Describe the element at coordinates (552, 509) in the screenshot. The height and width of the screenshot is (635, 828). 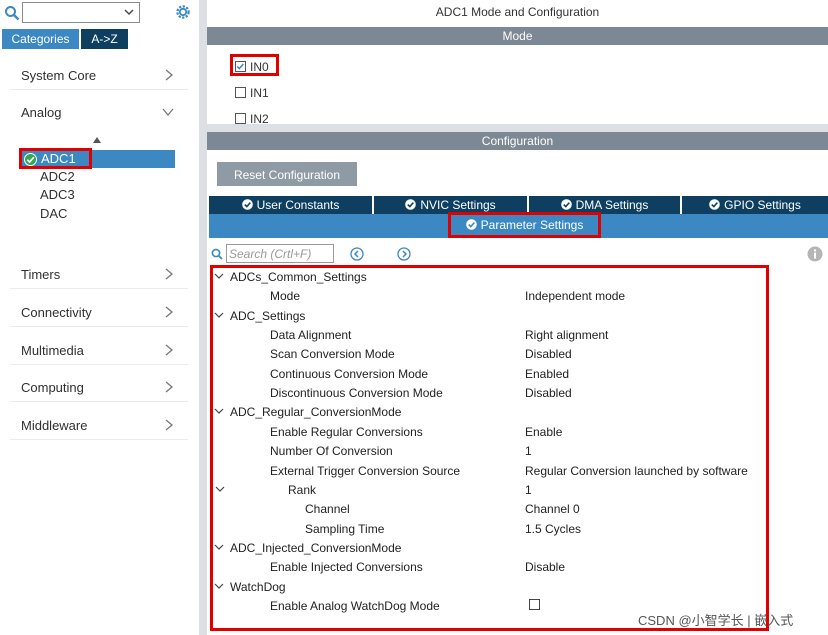
I see `param-value: Channel 0` at that location.